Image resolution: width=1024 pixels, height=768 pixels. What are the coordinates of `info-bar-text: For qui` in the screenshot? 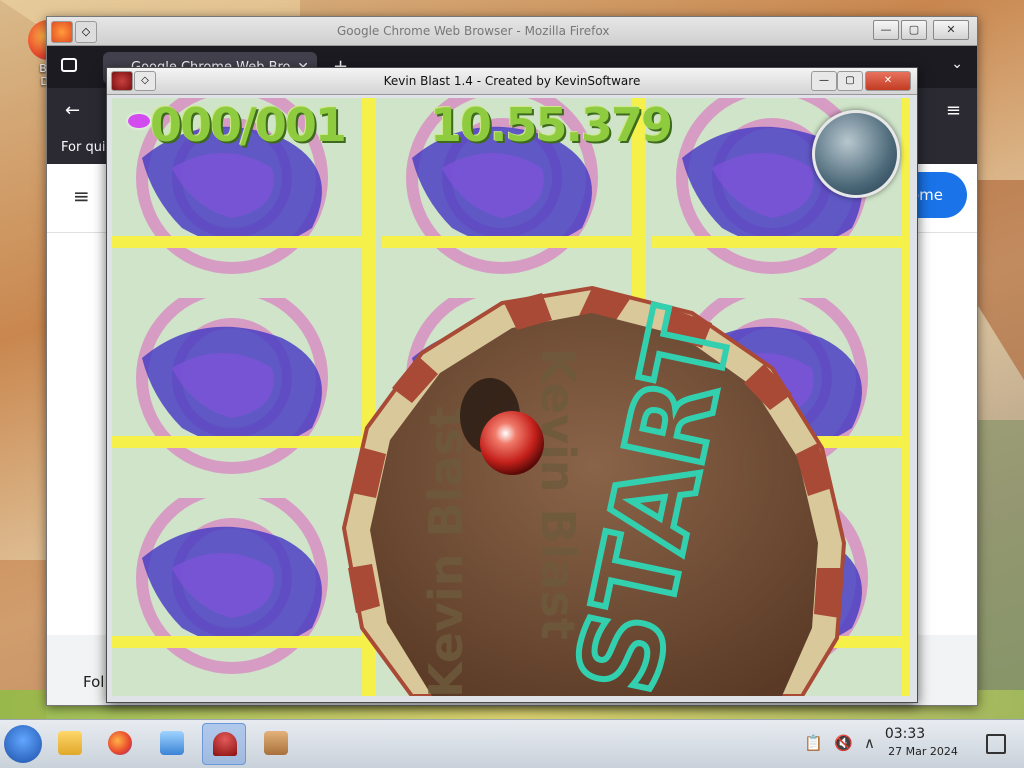 It's located at (83, 147).